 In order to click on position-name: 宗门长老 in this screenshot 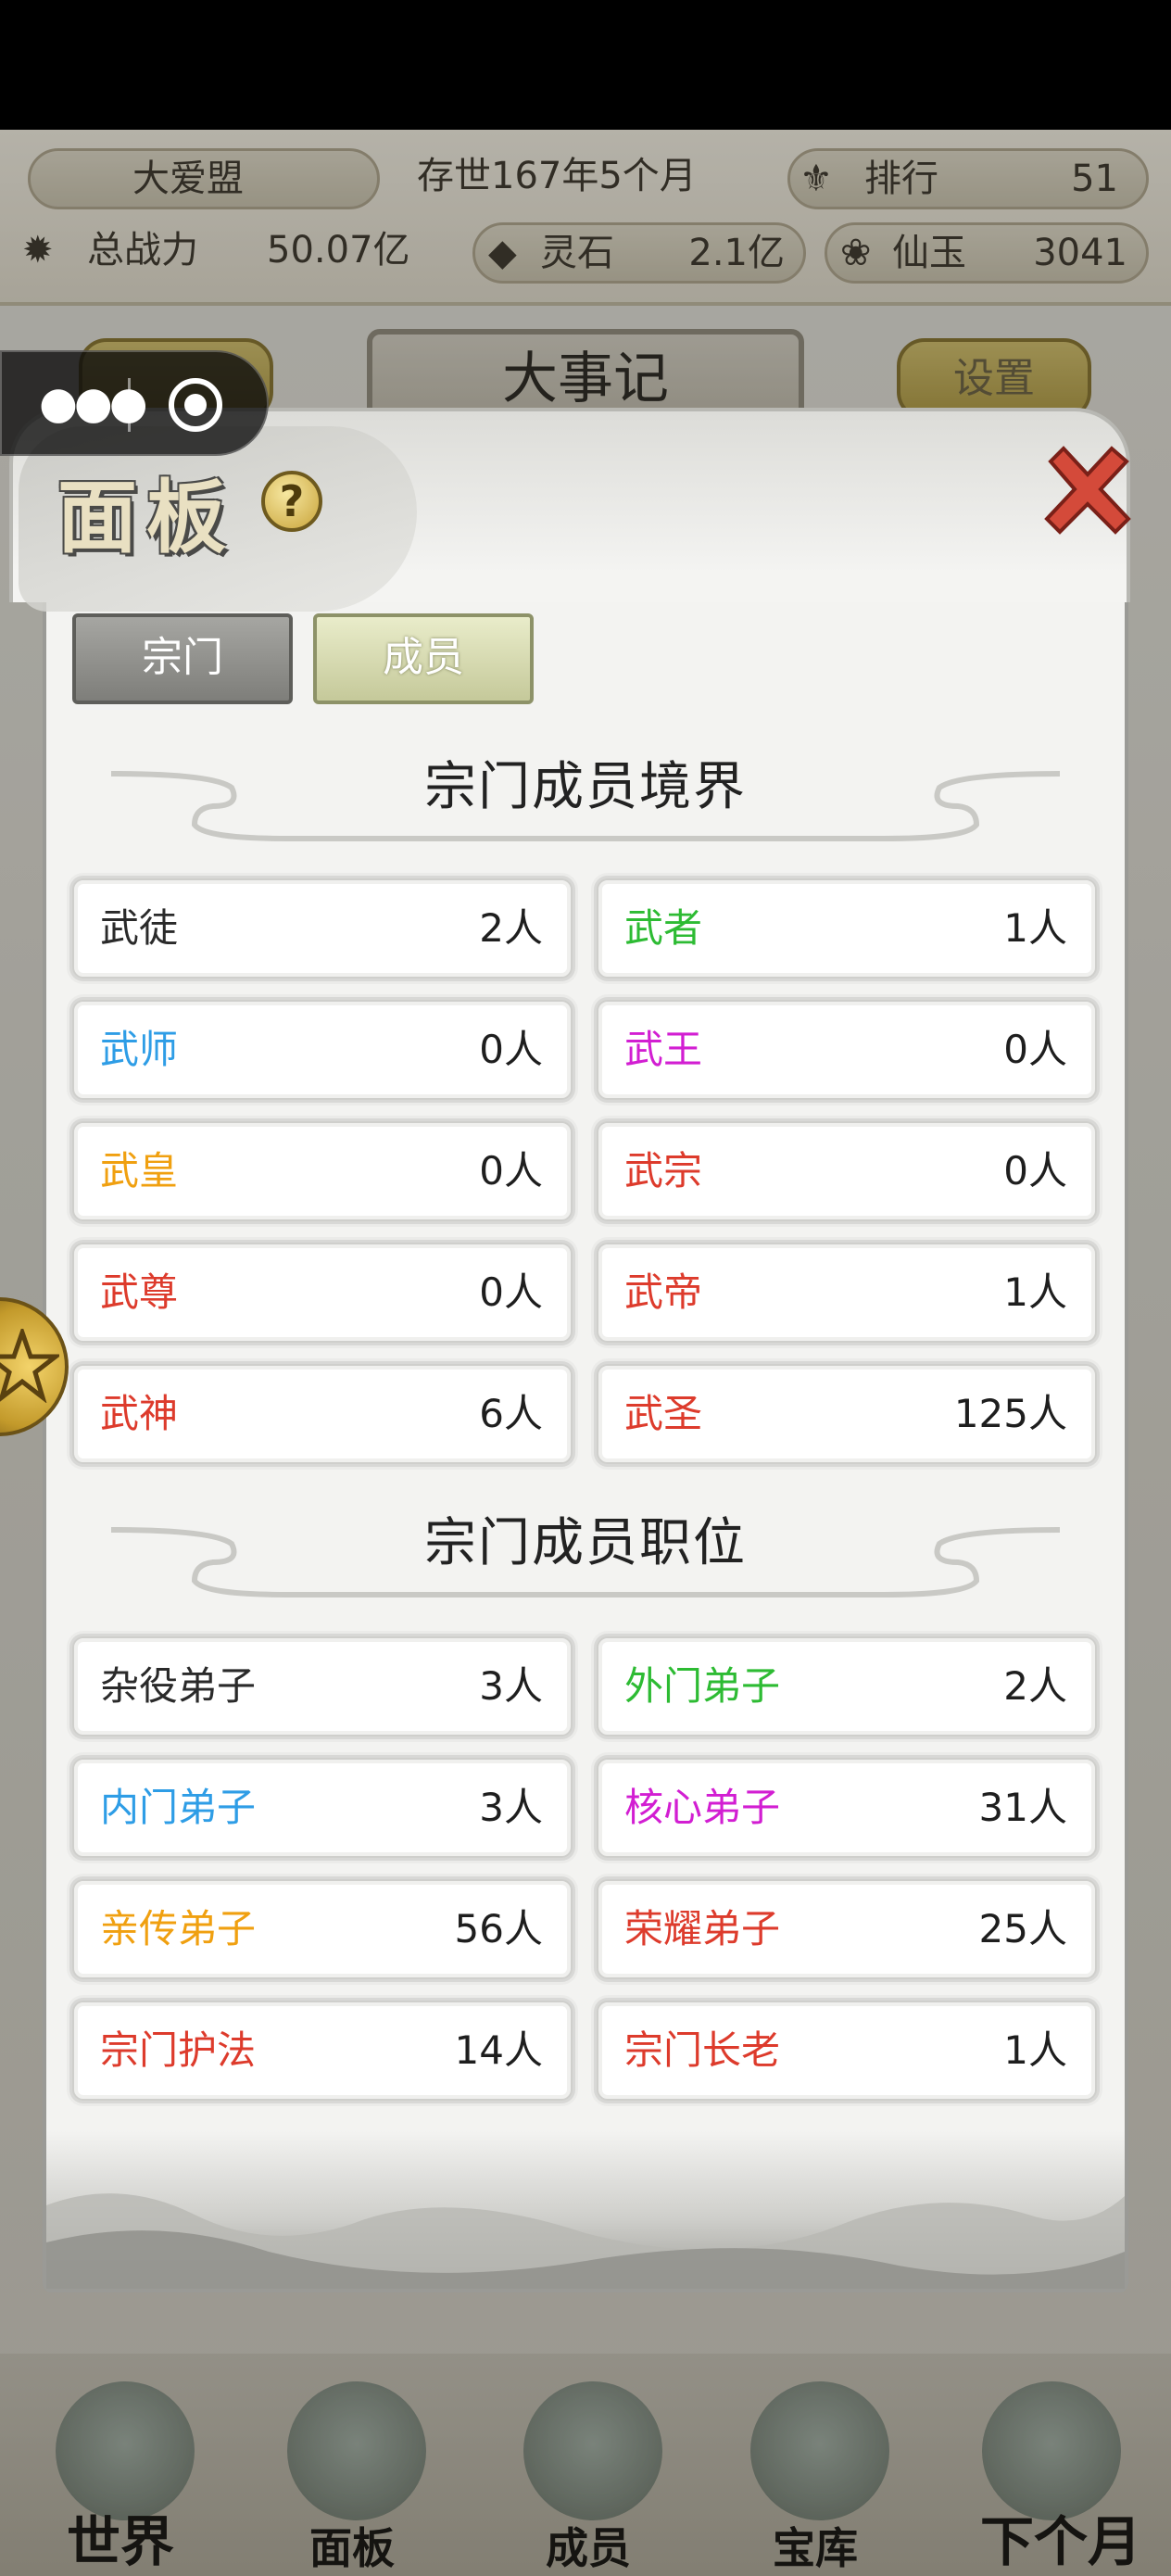, I will do `click(702, 2050)`.